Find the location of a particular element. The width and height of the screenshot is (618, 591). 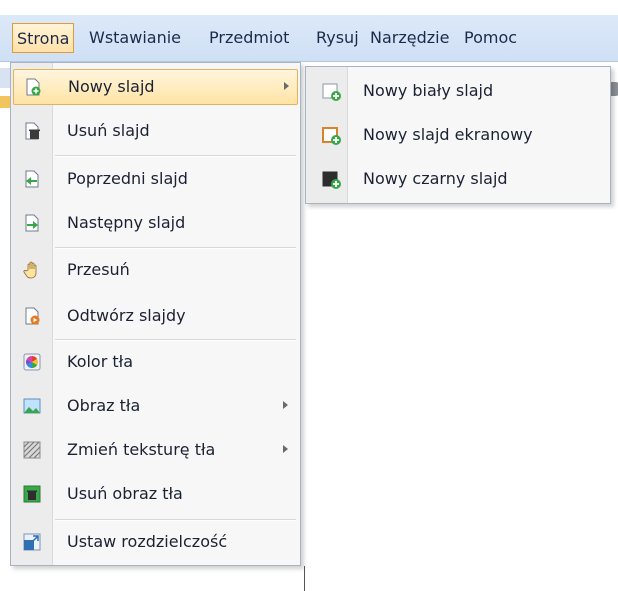

menu-item-play-slides: Odtwórz slajdy is located at coordinates (155, 317).